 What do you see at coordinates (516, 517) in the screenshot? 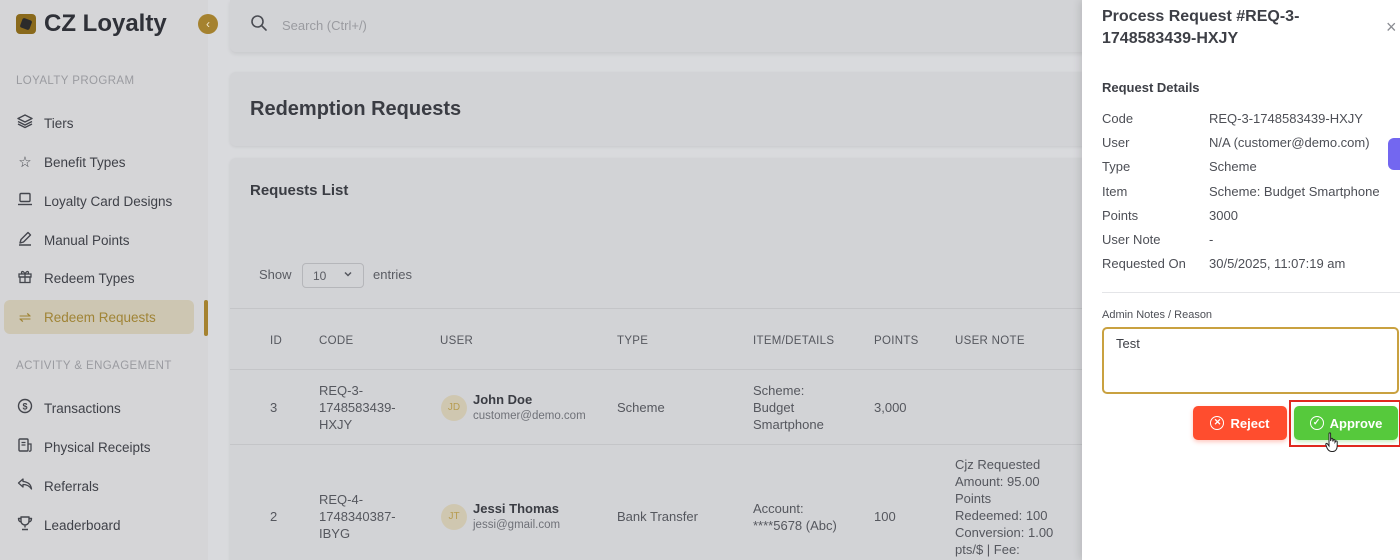
I see `cell-user: Jessi Thomas jessi@gmail.com` at bounding box center [516, 517].